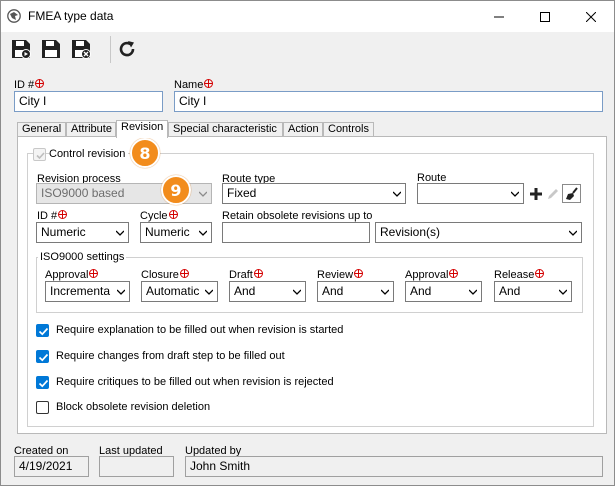  Describe the element at coordinates (348, 129) in the screenshot. I see `tab-controls: Controls` at that location.